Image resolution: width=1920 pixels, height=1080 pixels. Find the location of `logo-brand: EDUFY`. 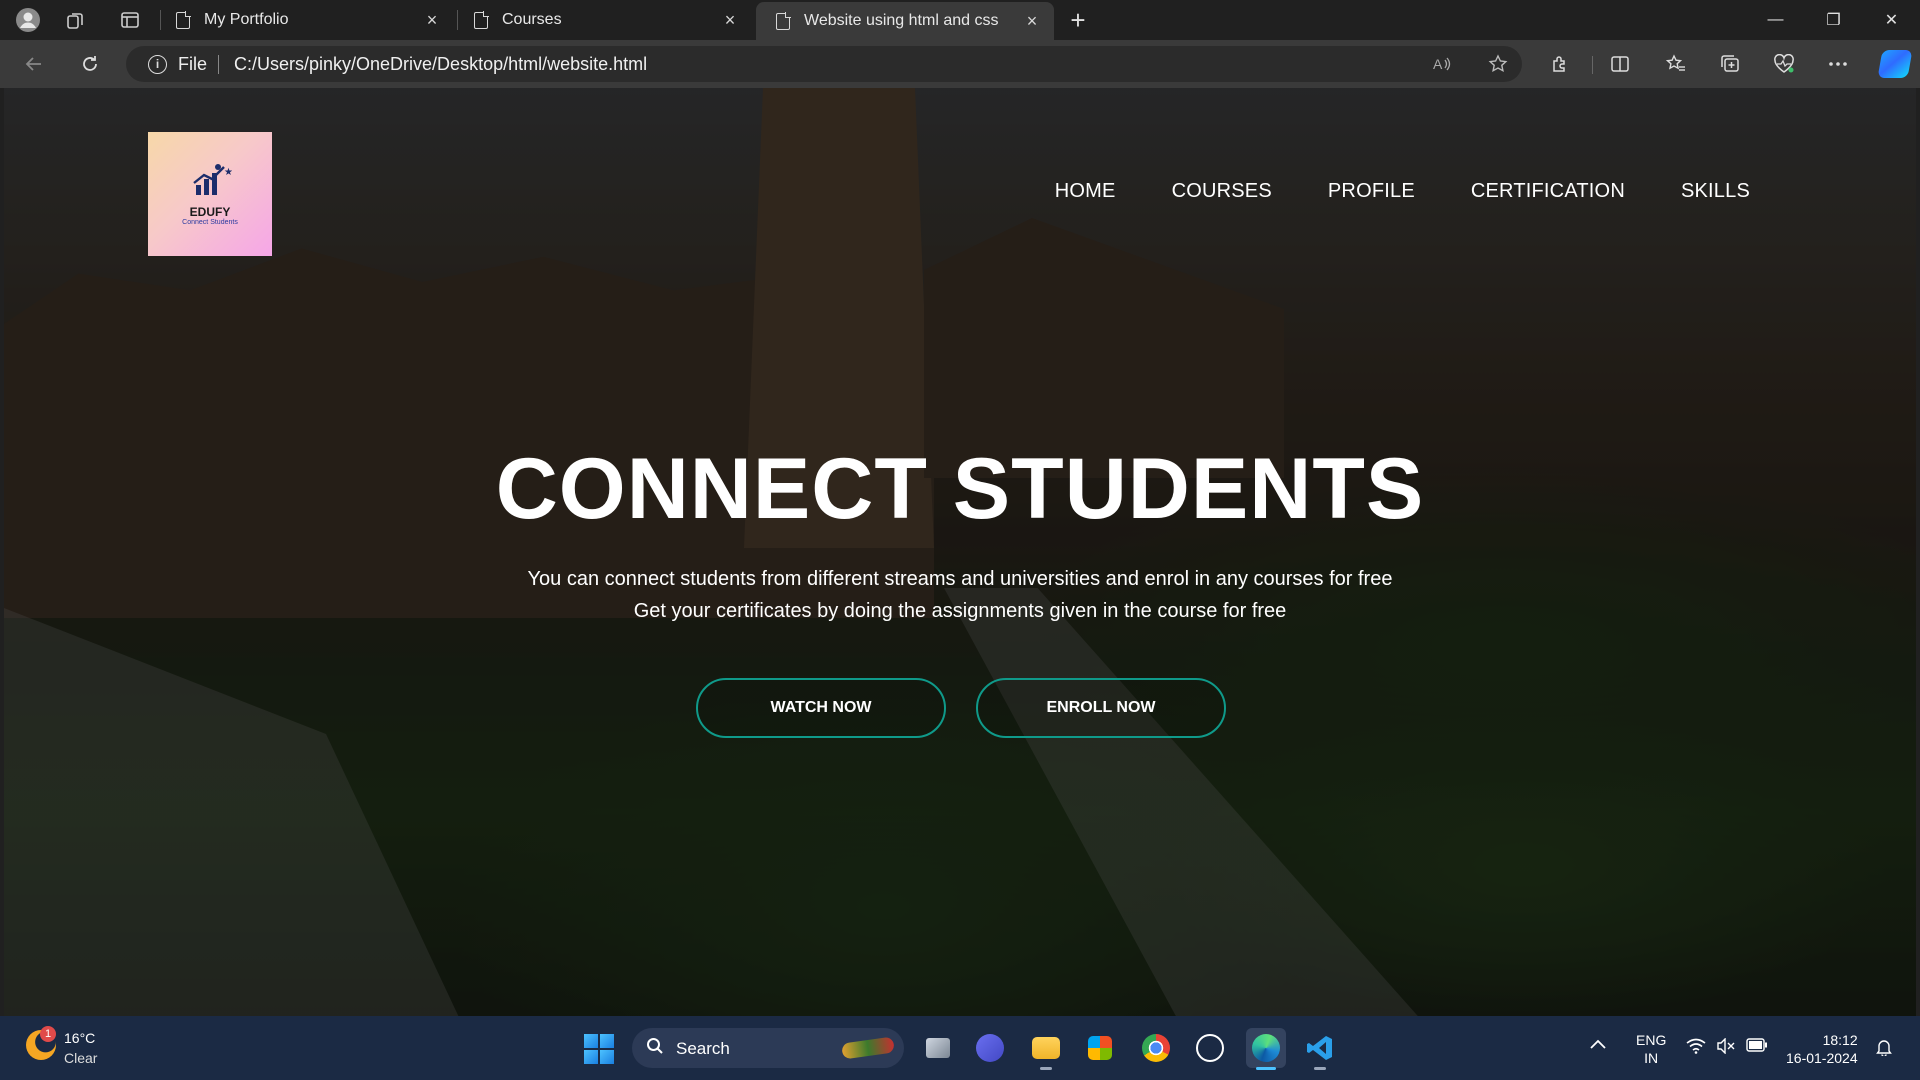

logo-brand: EDUFY is located at coordinates (210, 211).